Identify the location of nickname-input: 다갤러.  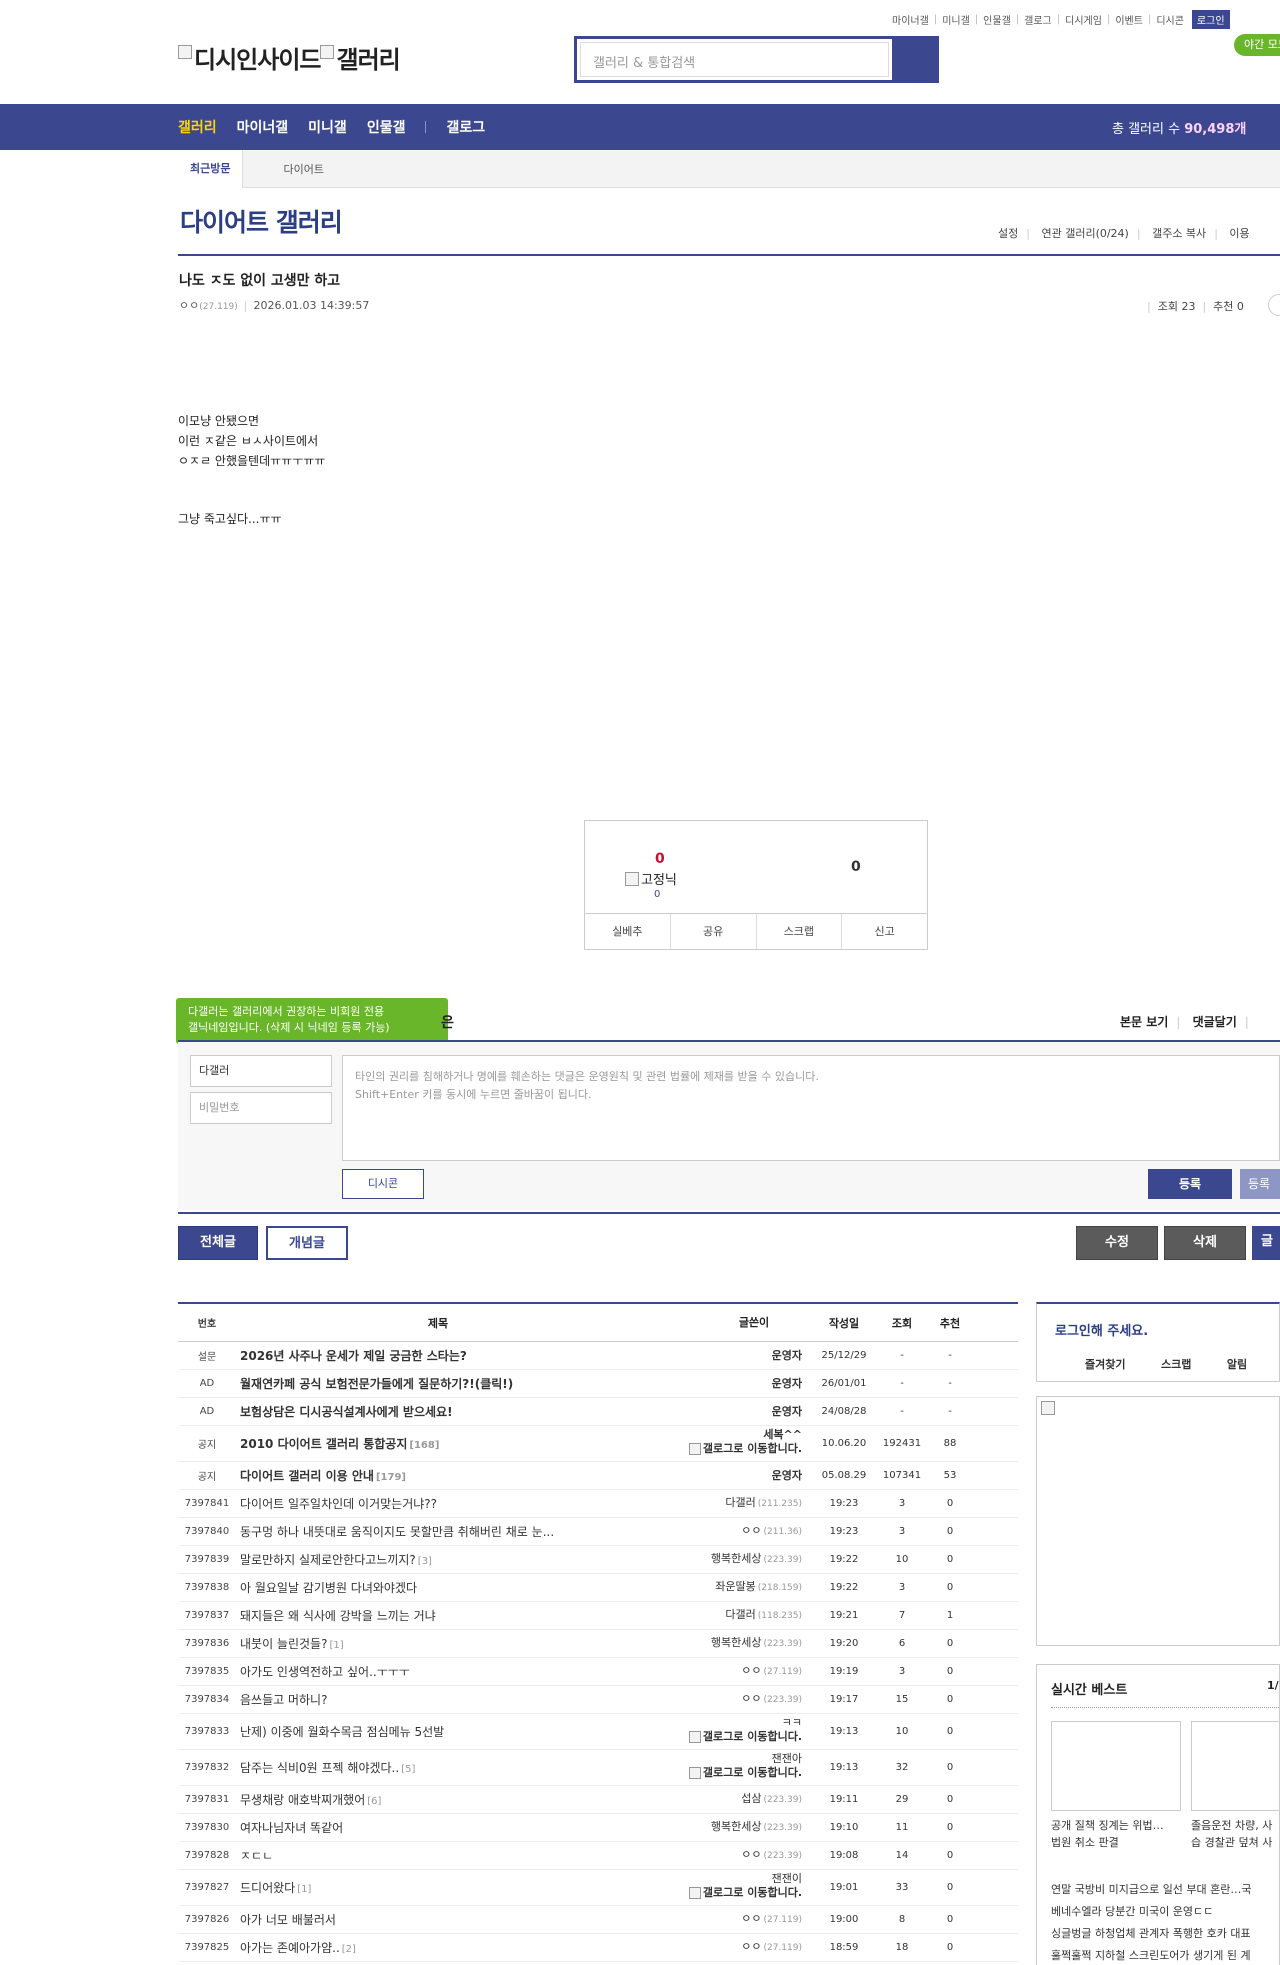
(261, 1071).